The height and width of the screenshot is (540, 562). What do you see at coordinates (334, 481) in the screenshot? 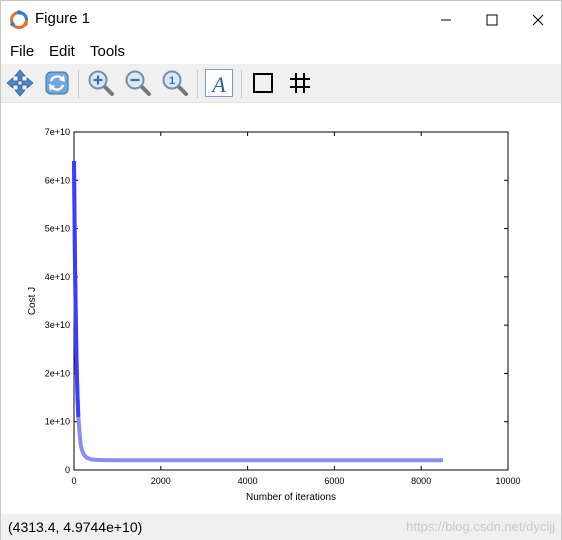
I see `x-tick-label: 6000` at bounding box center [334, 481].